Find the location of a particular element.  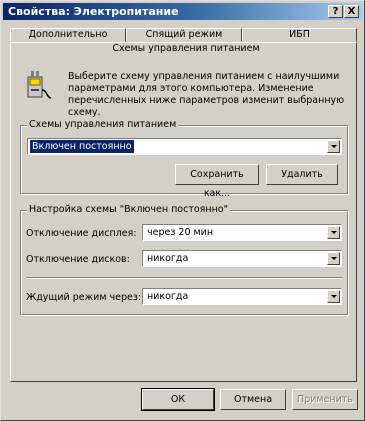

tab-ups: ИБП is located at coordinates (299, 35).